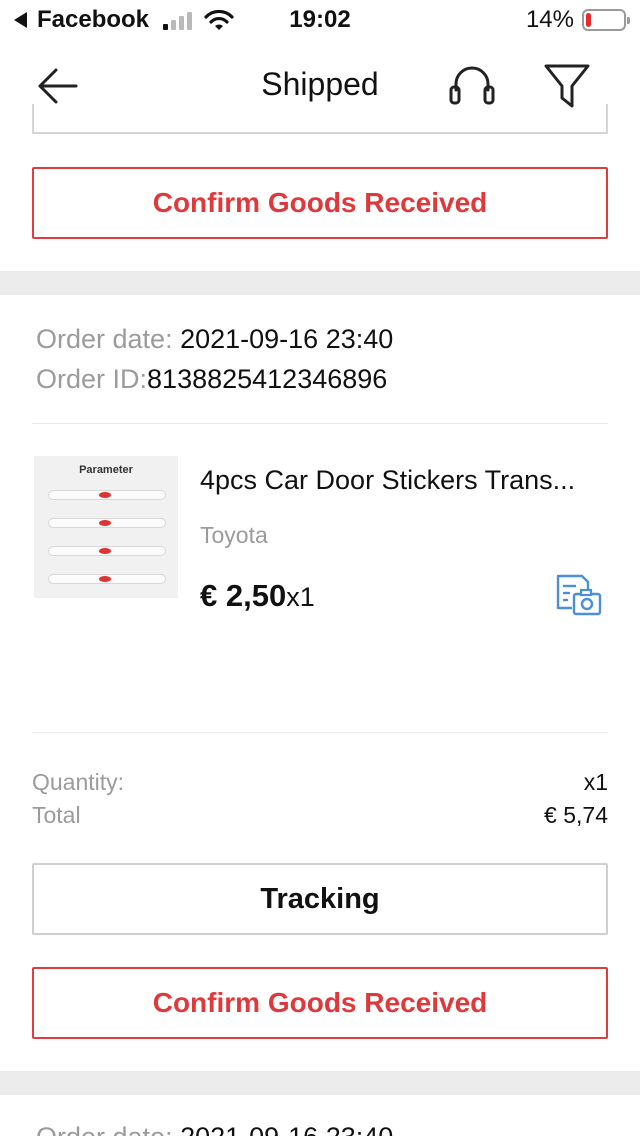 The image size is (640, 1136). What do you see at coordinates (579, 595) in the screenshot?
I see `photo-review-icon` at bounding box center [579, 595].